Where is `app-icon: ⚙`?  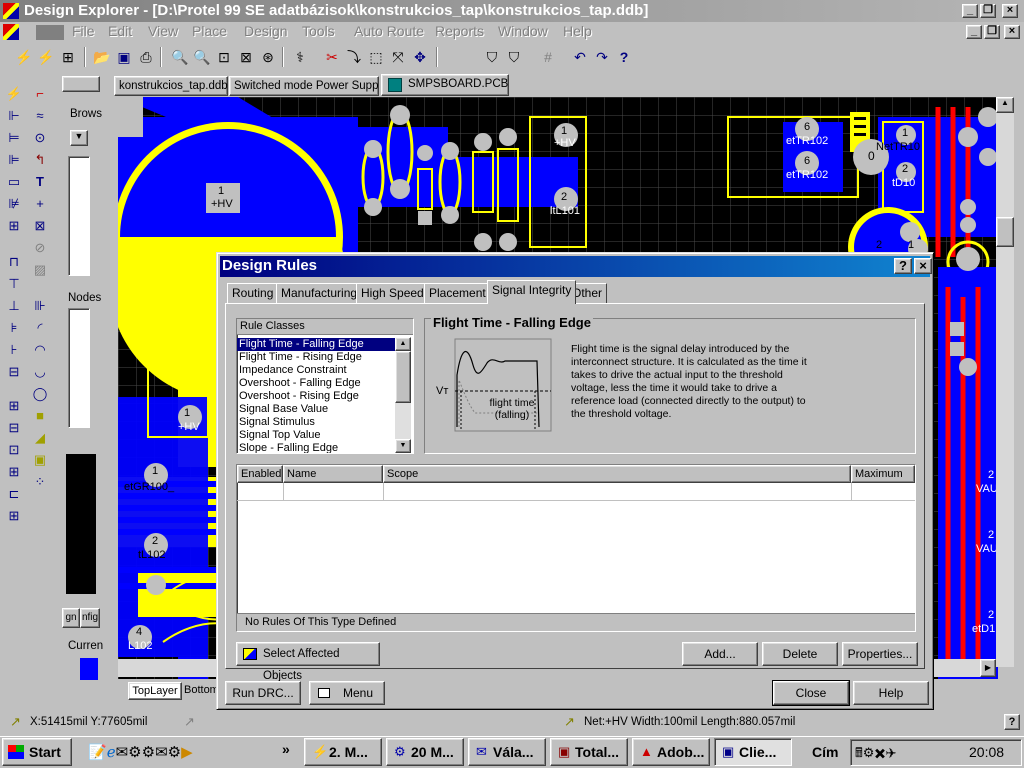
app-icon: ⚙ is located at coordinates (134, 752).